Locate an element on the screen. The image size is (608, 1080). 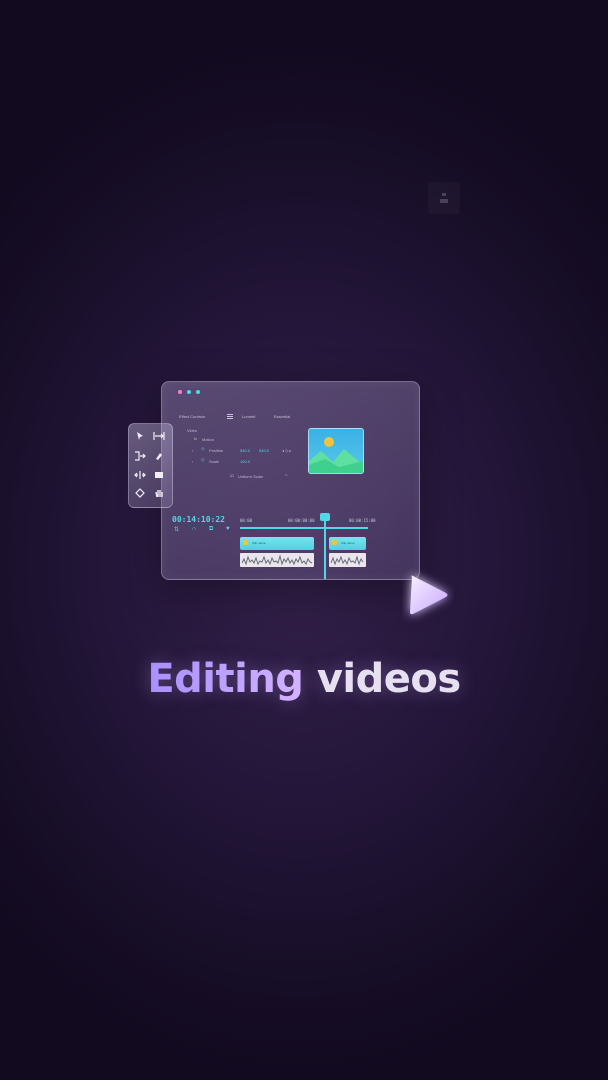
slip-icon is located at coordinates (140, 475).